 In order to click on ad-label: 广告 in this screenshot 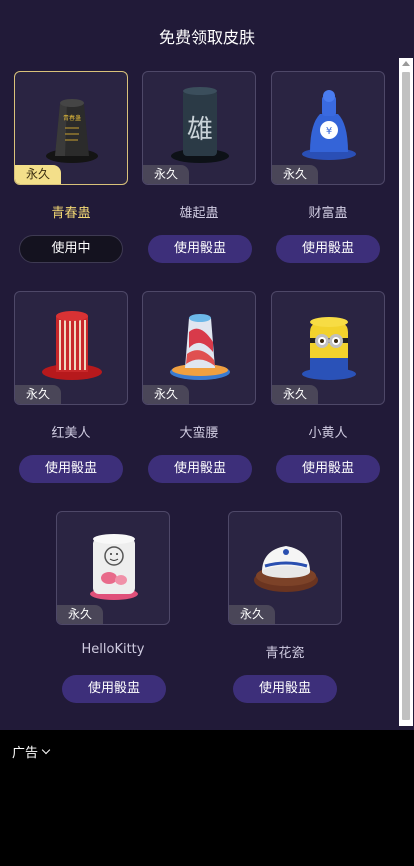, I will do `click(25, 753)`.